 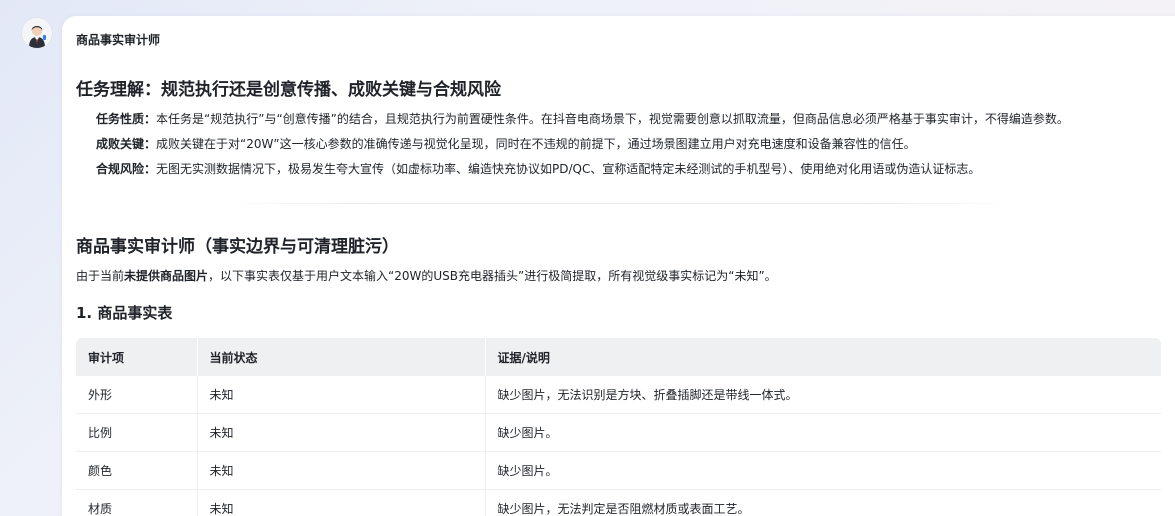 What do you see at coordinates (126, 144) in the screenshot?
I see `success-key-label: 成败关键：` at bounding box center [126, 144].